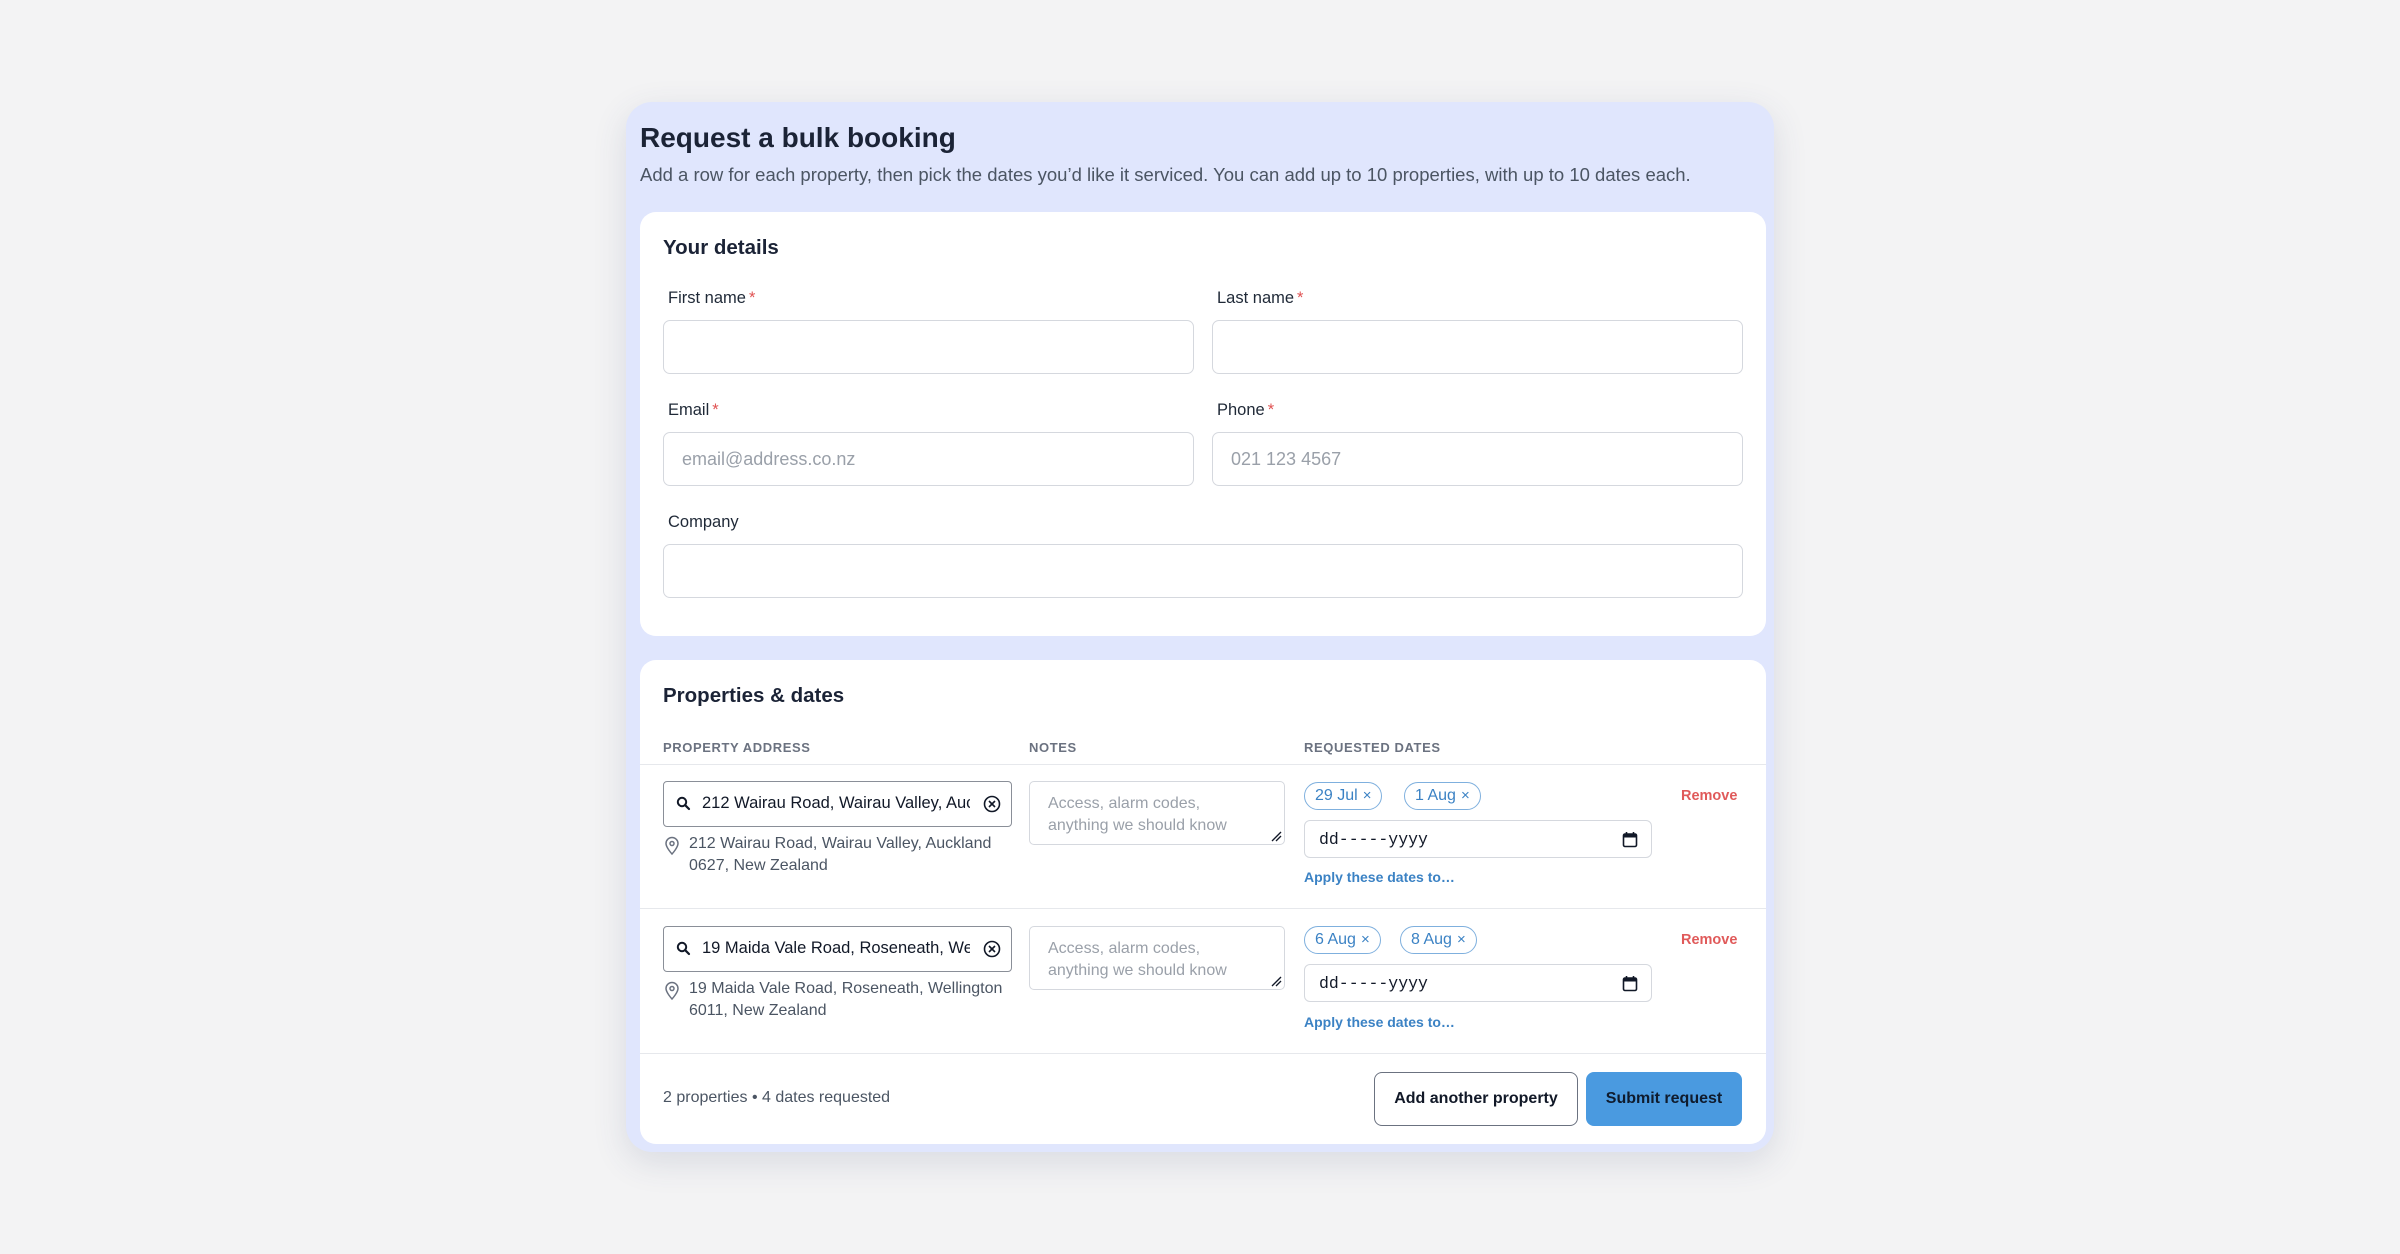 This screenshot has height=1254, width=2400. Describe the element at coordinates (1438, 940) in the screenshot. I see `date-chip: 8 Aug ×` at that location.